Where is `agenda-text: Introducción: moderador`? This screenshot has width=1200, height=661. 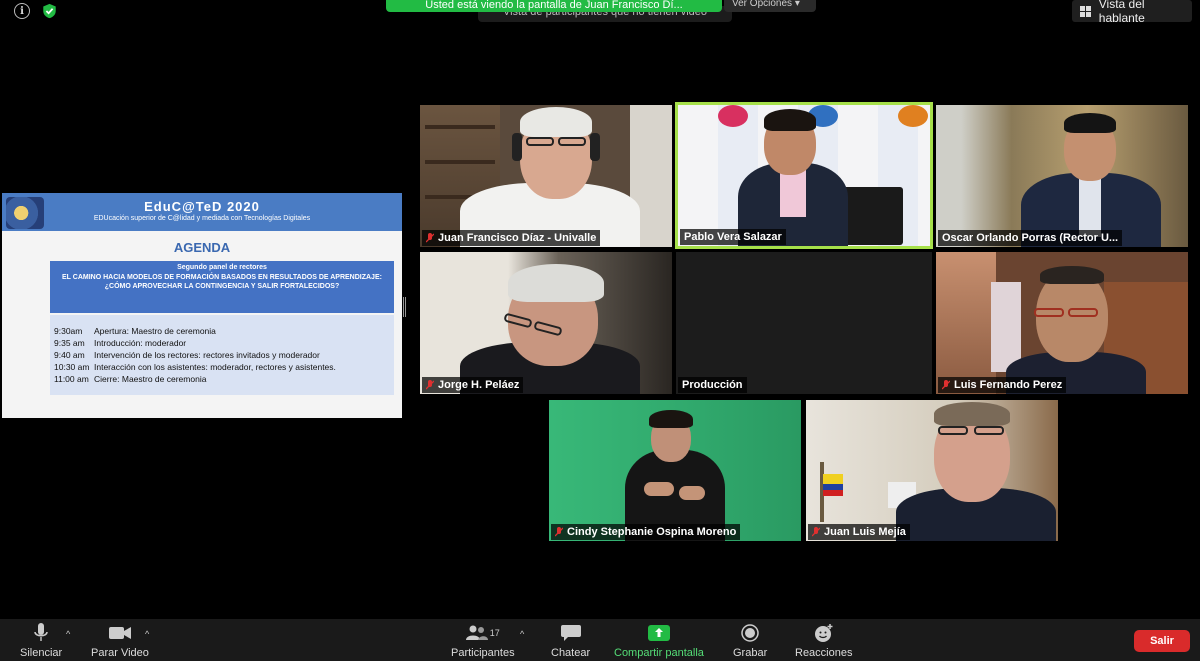 agenda-text: Introducción: moderador is located at coordinates (140, 343).